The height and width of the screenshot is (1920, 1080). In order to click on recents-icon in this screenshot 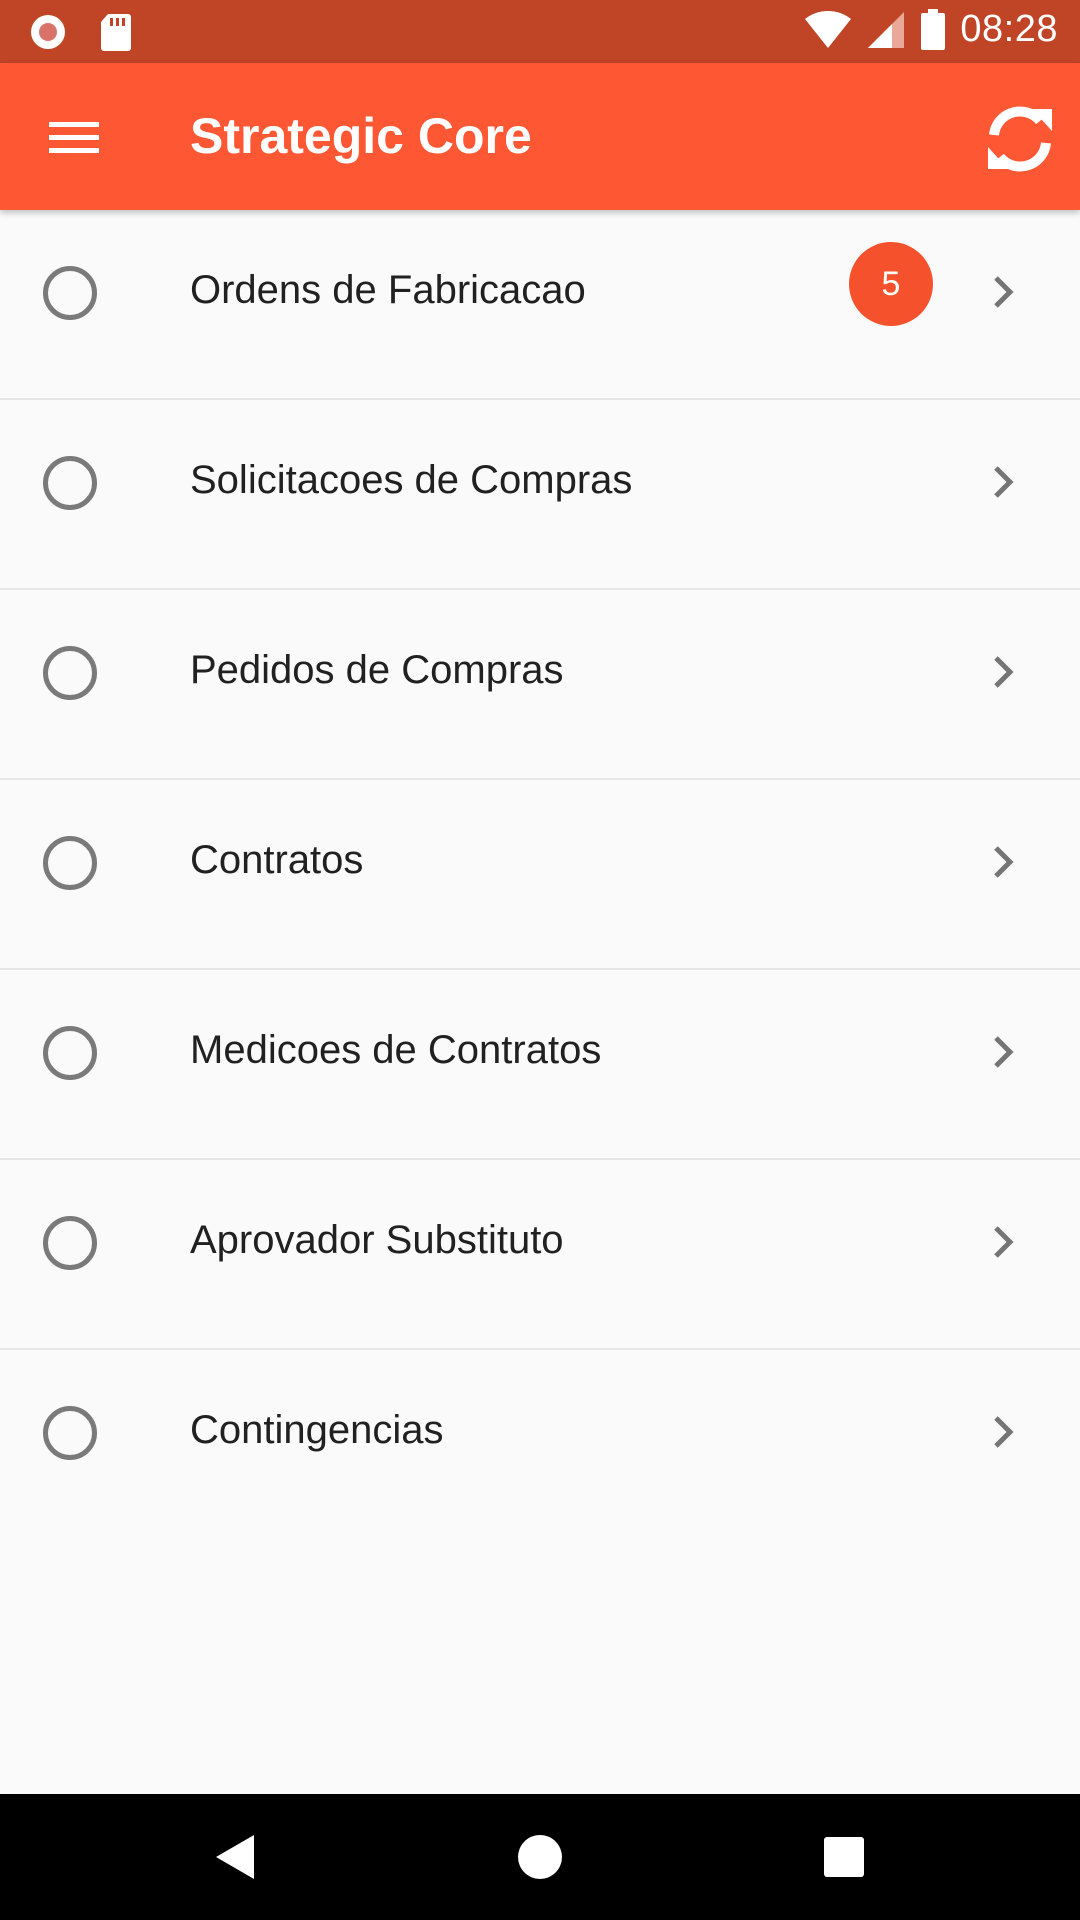, I will do `click(844, 1857)`.